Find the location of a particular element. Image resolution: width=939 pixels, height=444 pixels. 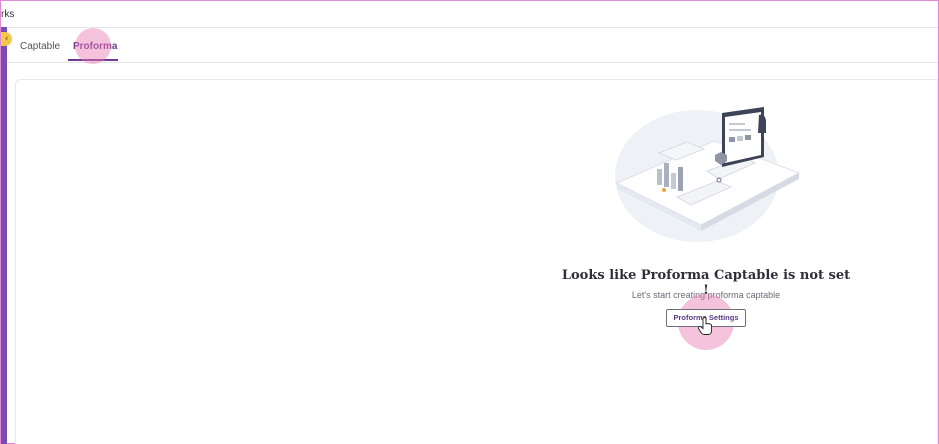

top-bar: rks is located at coordinates (469, 14).